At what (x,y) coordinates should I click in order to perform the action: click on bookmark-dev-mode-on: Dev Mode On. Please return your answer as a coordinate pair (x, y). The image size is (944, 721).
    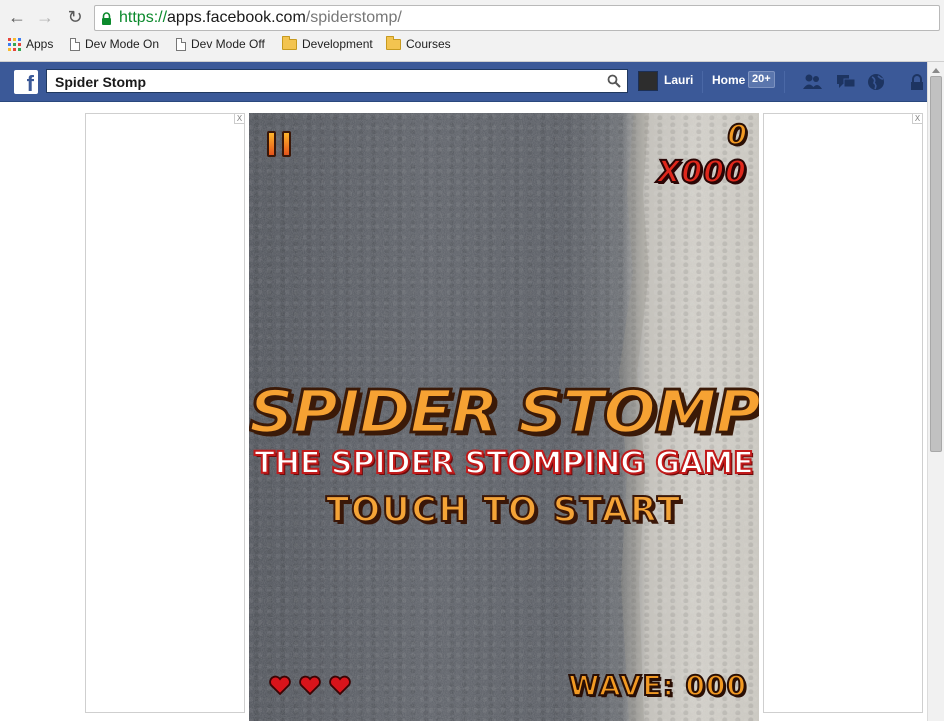
    Looking at the image, I should click on (114, 44).